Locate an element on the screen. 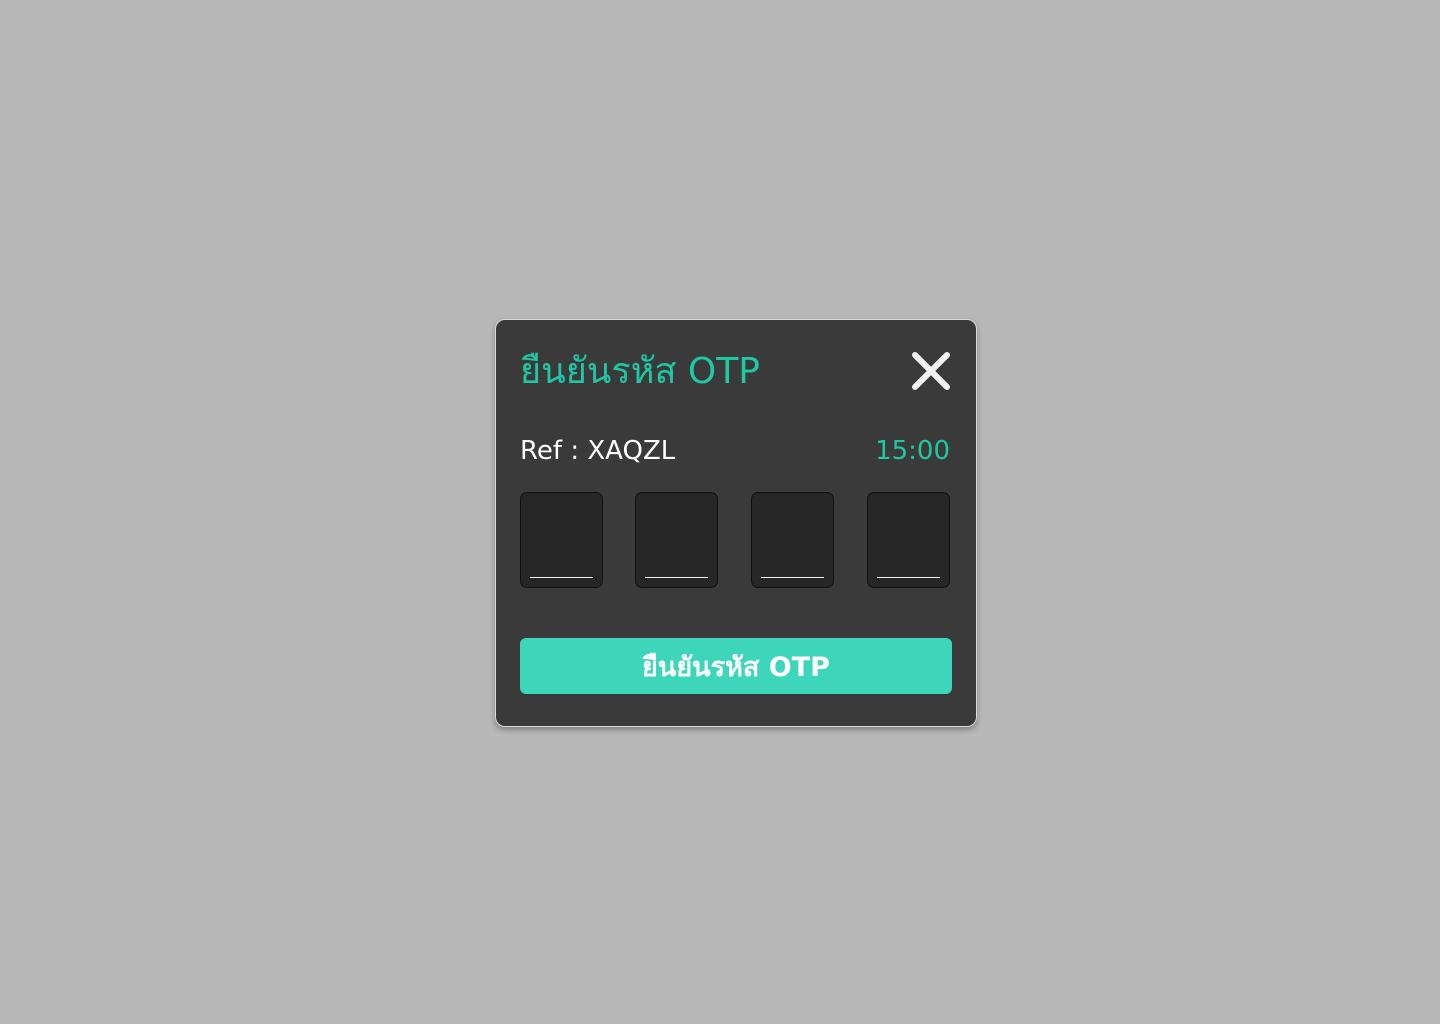  close-button is located at coordinates (931, 371).